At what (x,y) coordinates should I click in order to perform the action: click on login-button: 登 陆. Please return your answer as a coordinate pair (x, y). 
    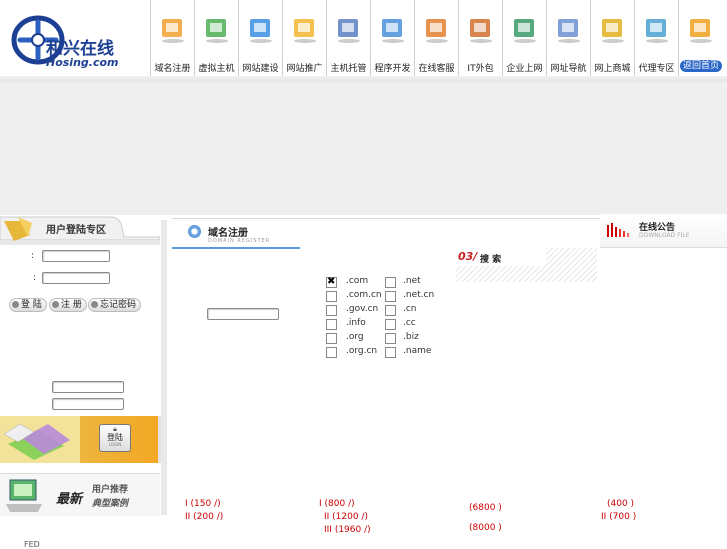
    Looking at the image, I should click on (28, 305).